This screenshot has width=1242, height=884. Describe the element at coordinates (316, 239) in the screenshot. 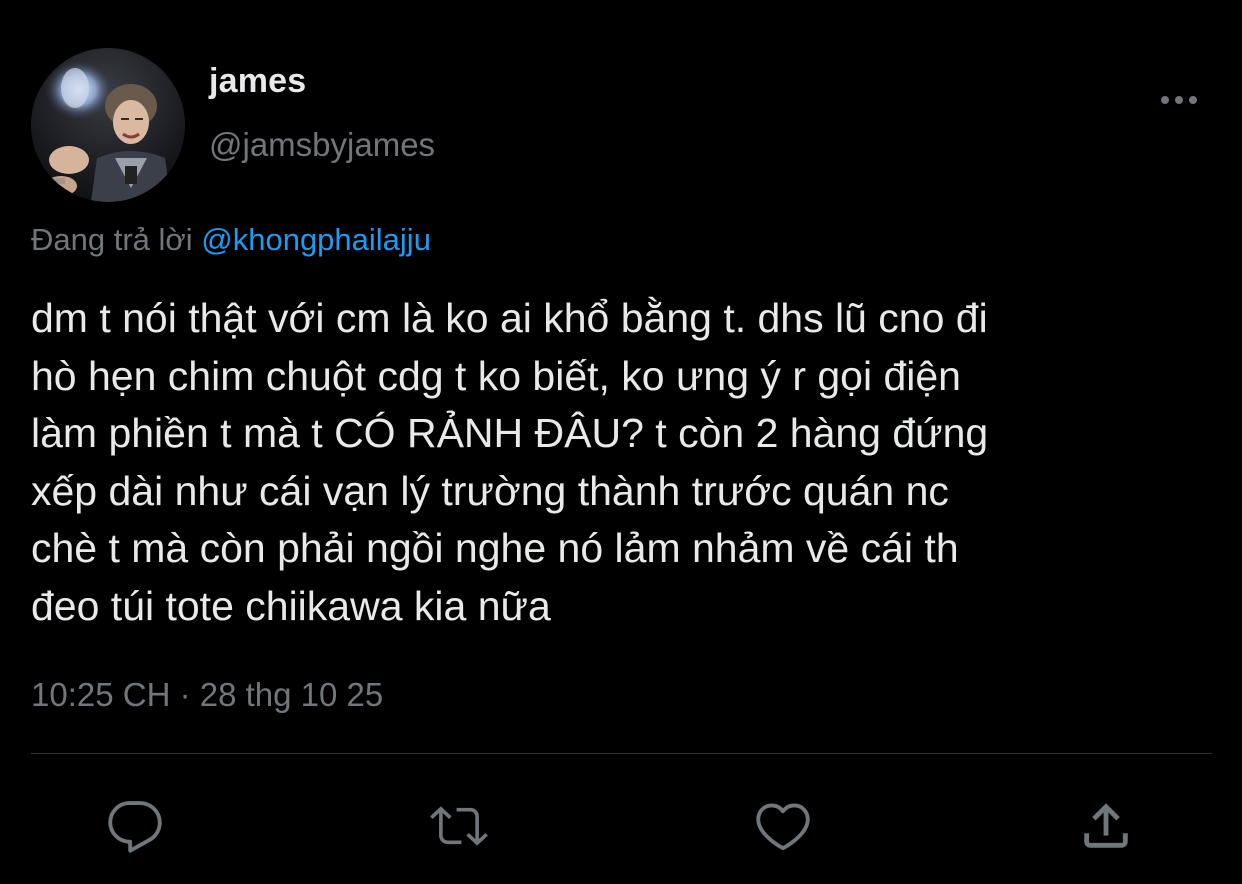

I see `reply-mention-link: @khongphailajju` at that location.